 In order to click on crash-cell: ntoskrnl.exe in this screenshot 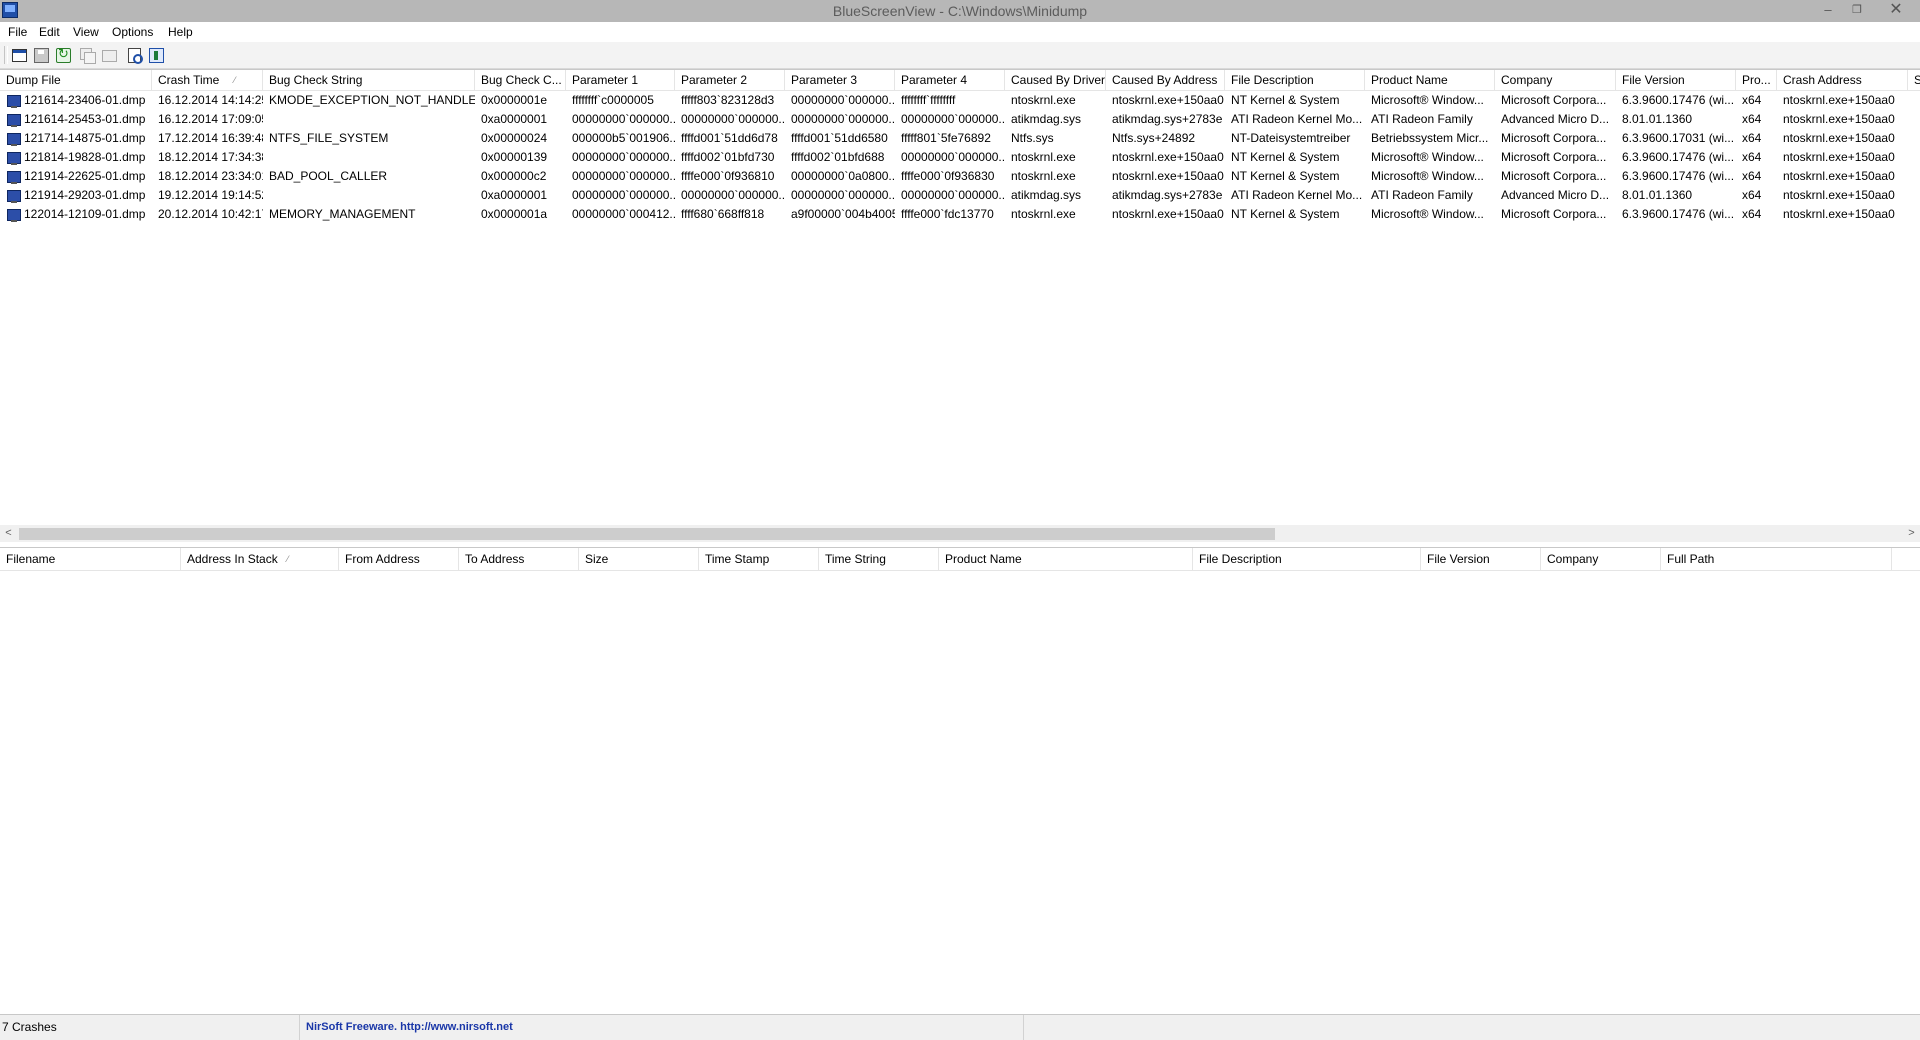, I will do `click(1043, 176)`.